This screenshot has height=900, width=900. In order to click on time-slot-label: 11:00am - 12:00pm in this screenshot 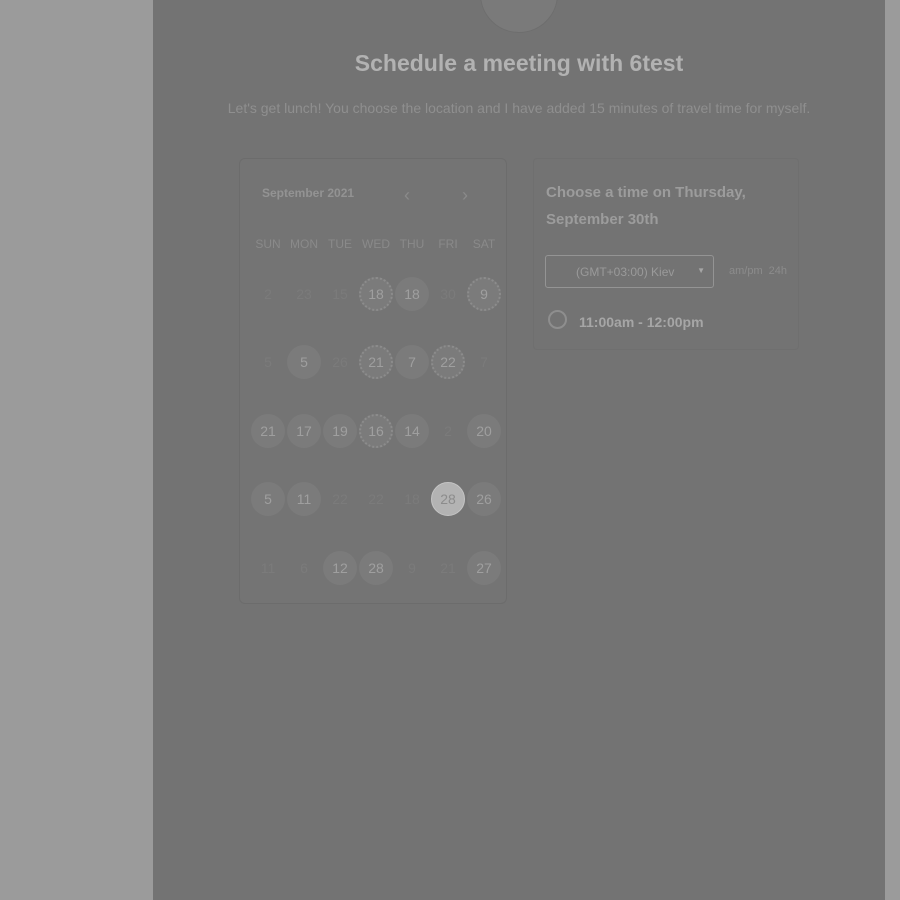, I will do `click(641, 322)`.